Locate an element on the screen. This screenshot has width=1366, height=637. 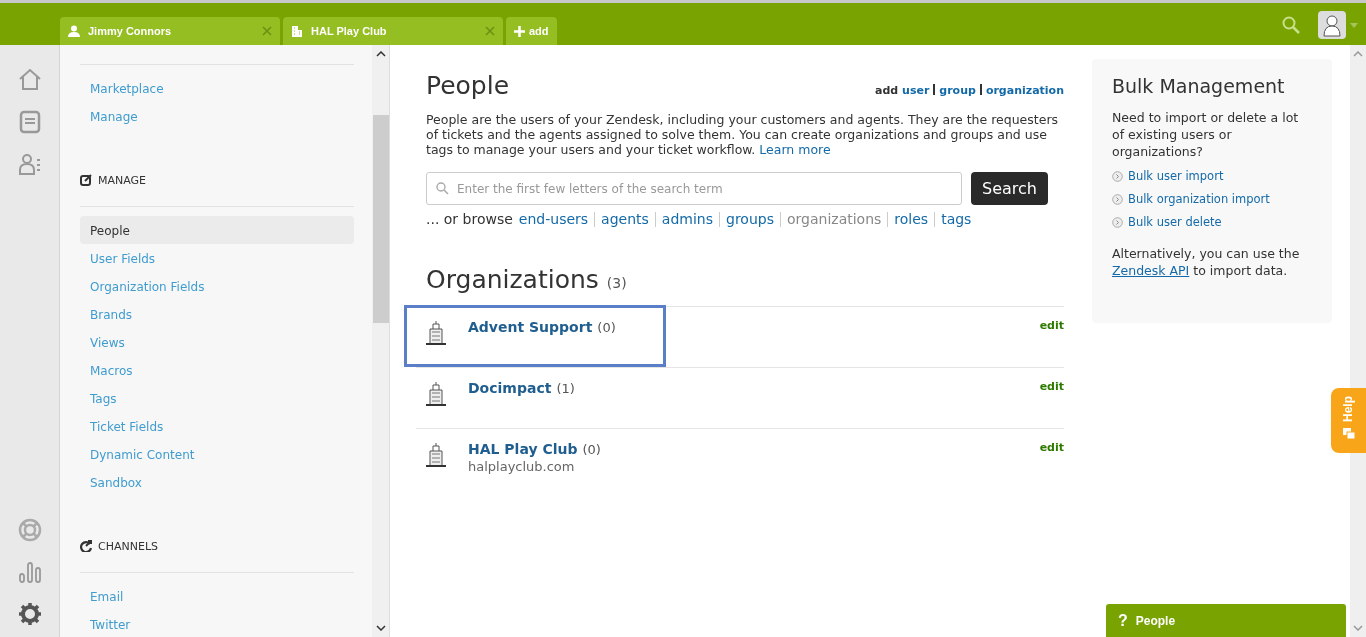
description: People are the users of your Zendesk, including your customers and agents. They are the requesters of tickets and the agents assigned to solve them. You can create organizations and groups and use tags to manage your users and your ticket workflow. Learn more is located at coordinates (743, 134).